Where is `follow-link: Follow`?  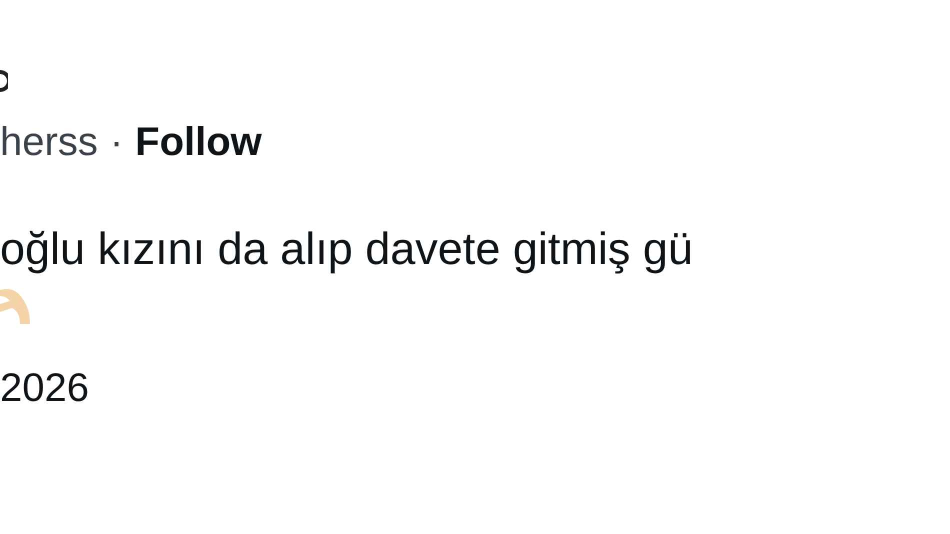 follow-link: Follow is located at coordinates (198, 142).